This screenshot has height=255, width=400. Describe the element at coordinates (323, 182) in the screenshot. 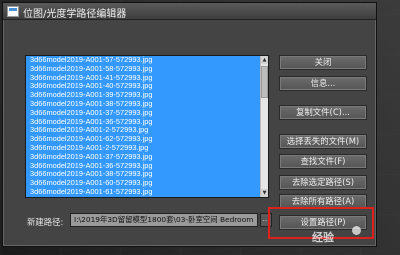

I see `strip-selected-paths-button: 去除选定路径(S)` at that location.